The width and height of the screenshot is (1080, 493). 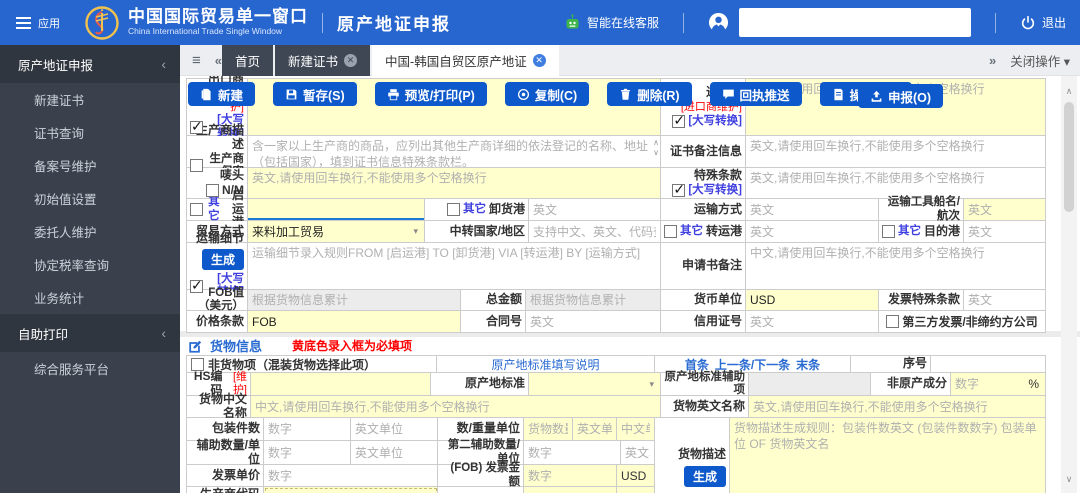 I want to click on tab-korea-fta-cert: 中国-韩国自贸区原产地证 ✕, so click(x=465, y=60).